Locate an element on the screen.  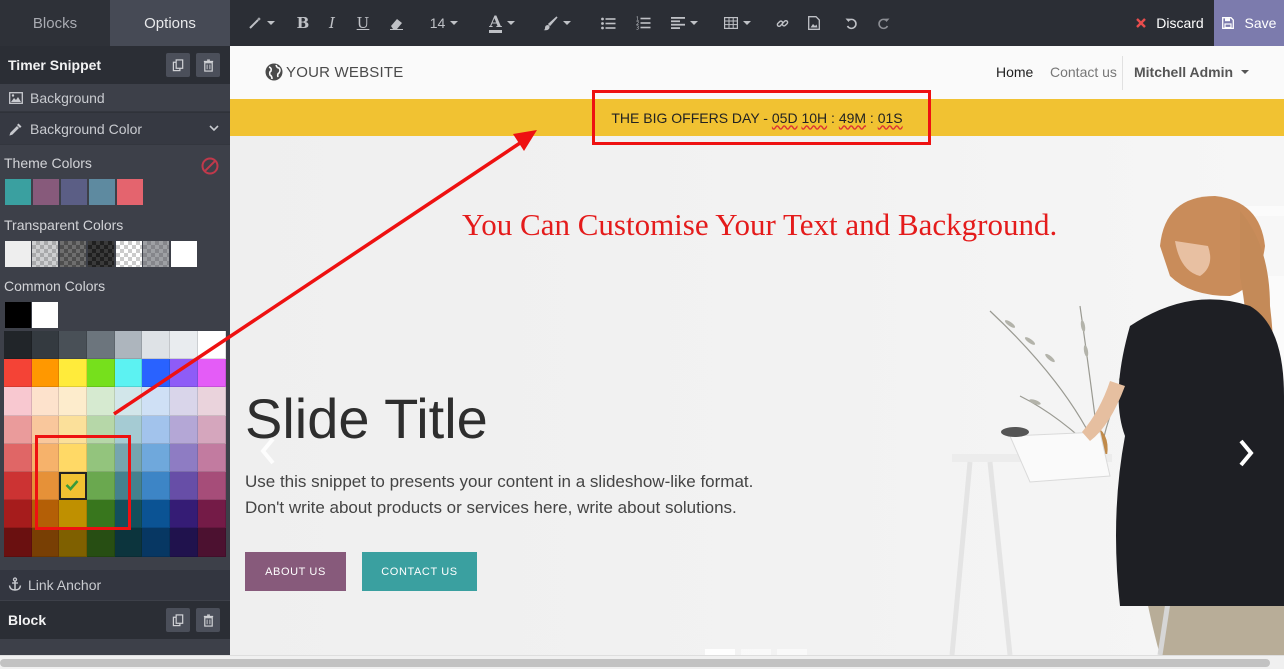
duplicate-block-button is located at coordinates (178, 620).